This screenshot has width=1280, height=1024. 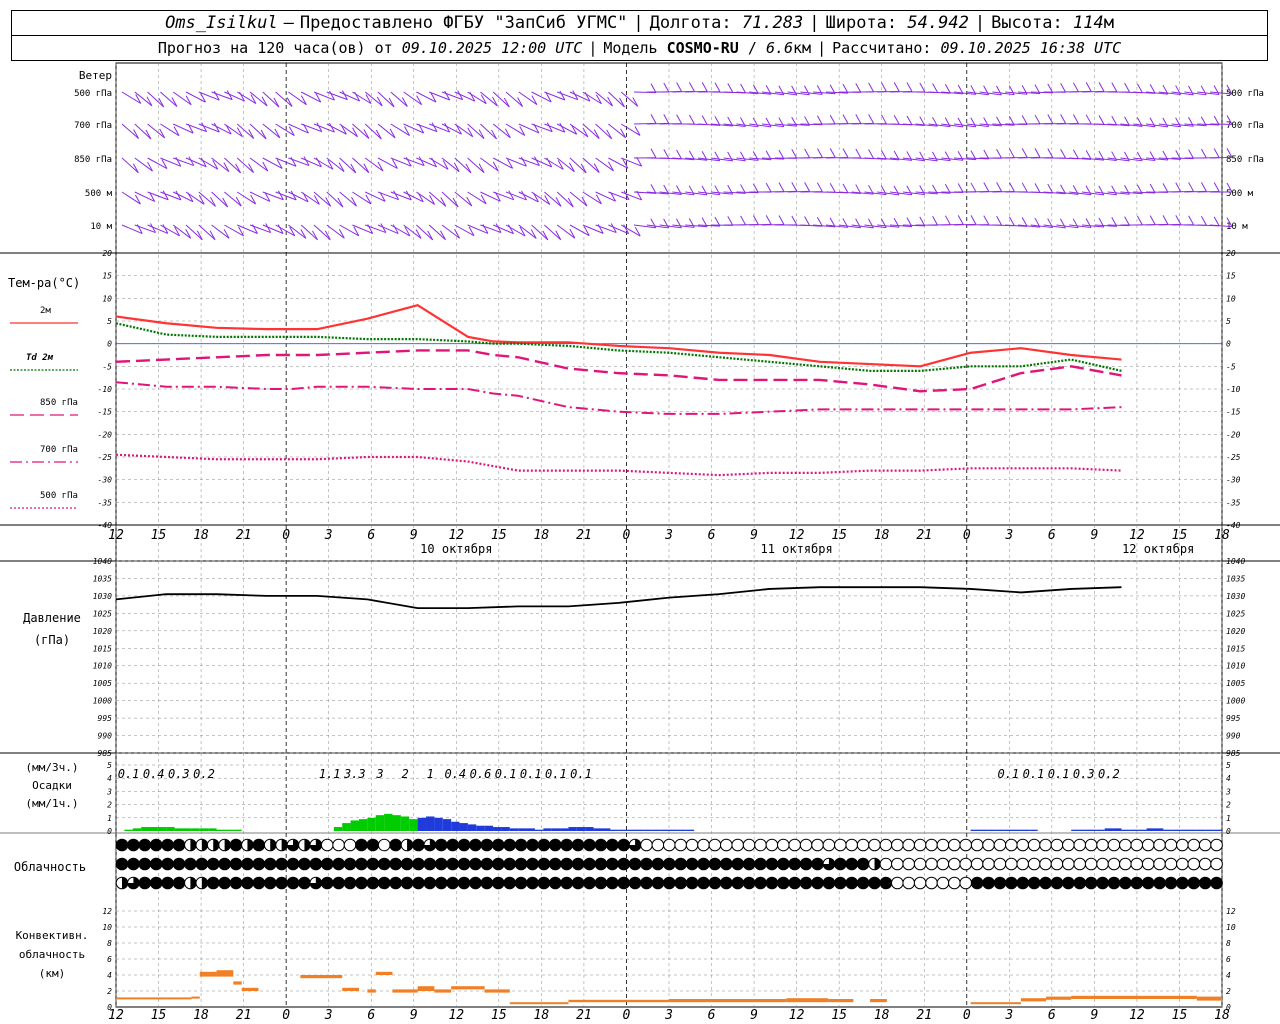 What do you see at coordinates (1235, 666) in the screenshot?
I see `pressure-tick-label: 1010` at bounding box center [1235, 666].